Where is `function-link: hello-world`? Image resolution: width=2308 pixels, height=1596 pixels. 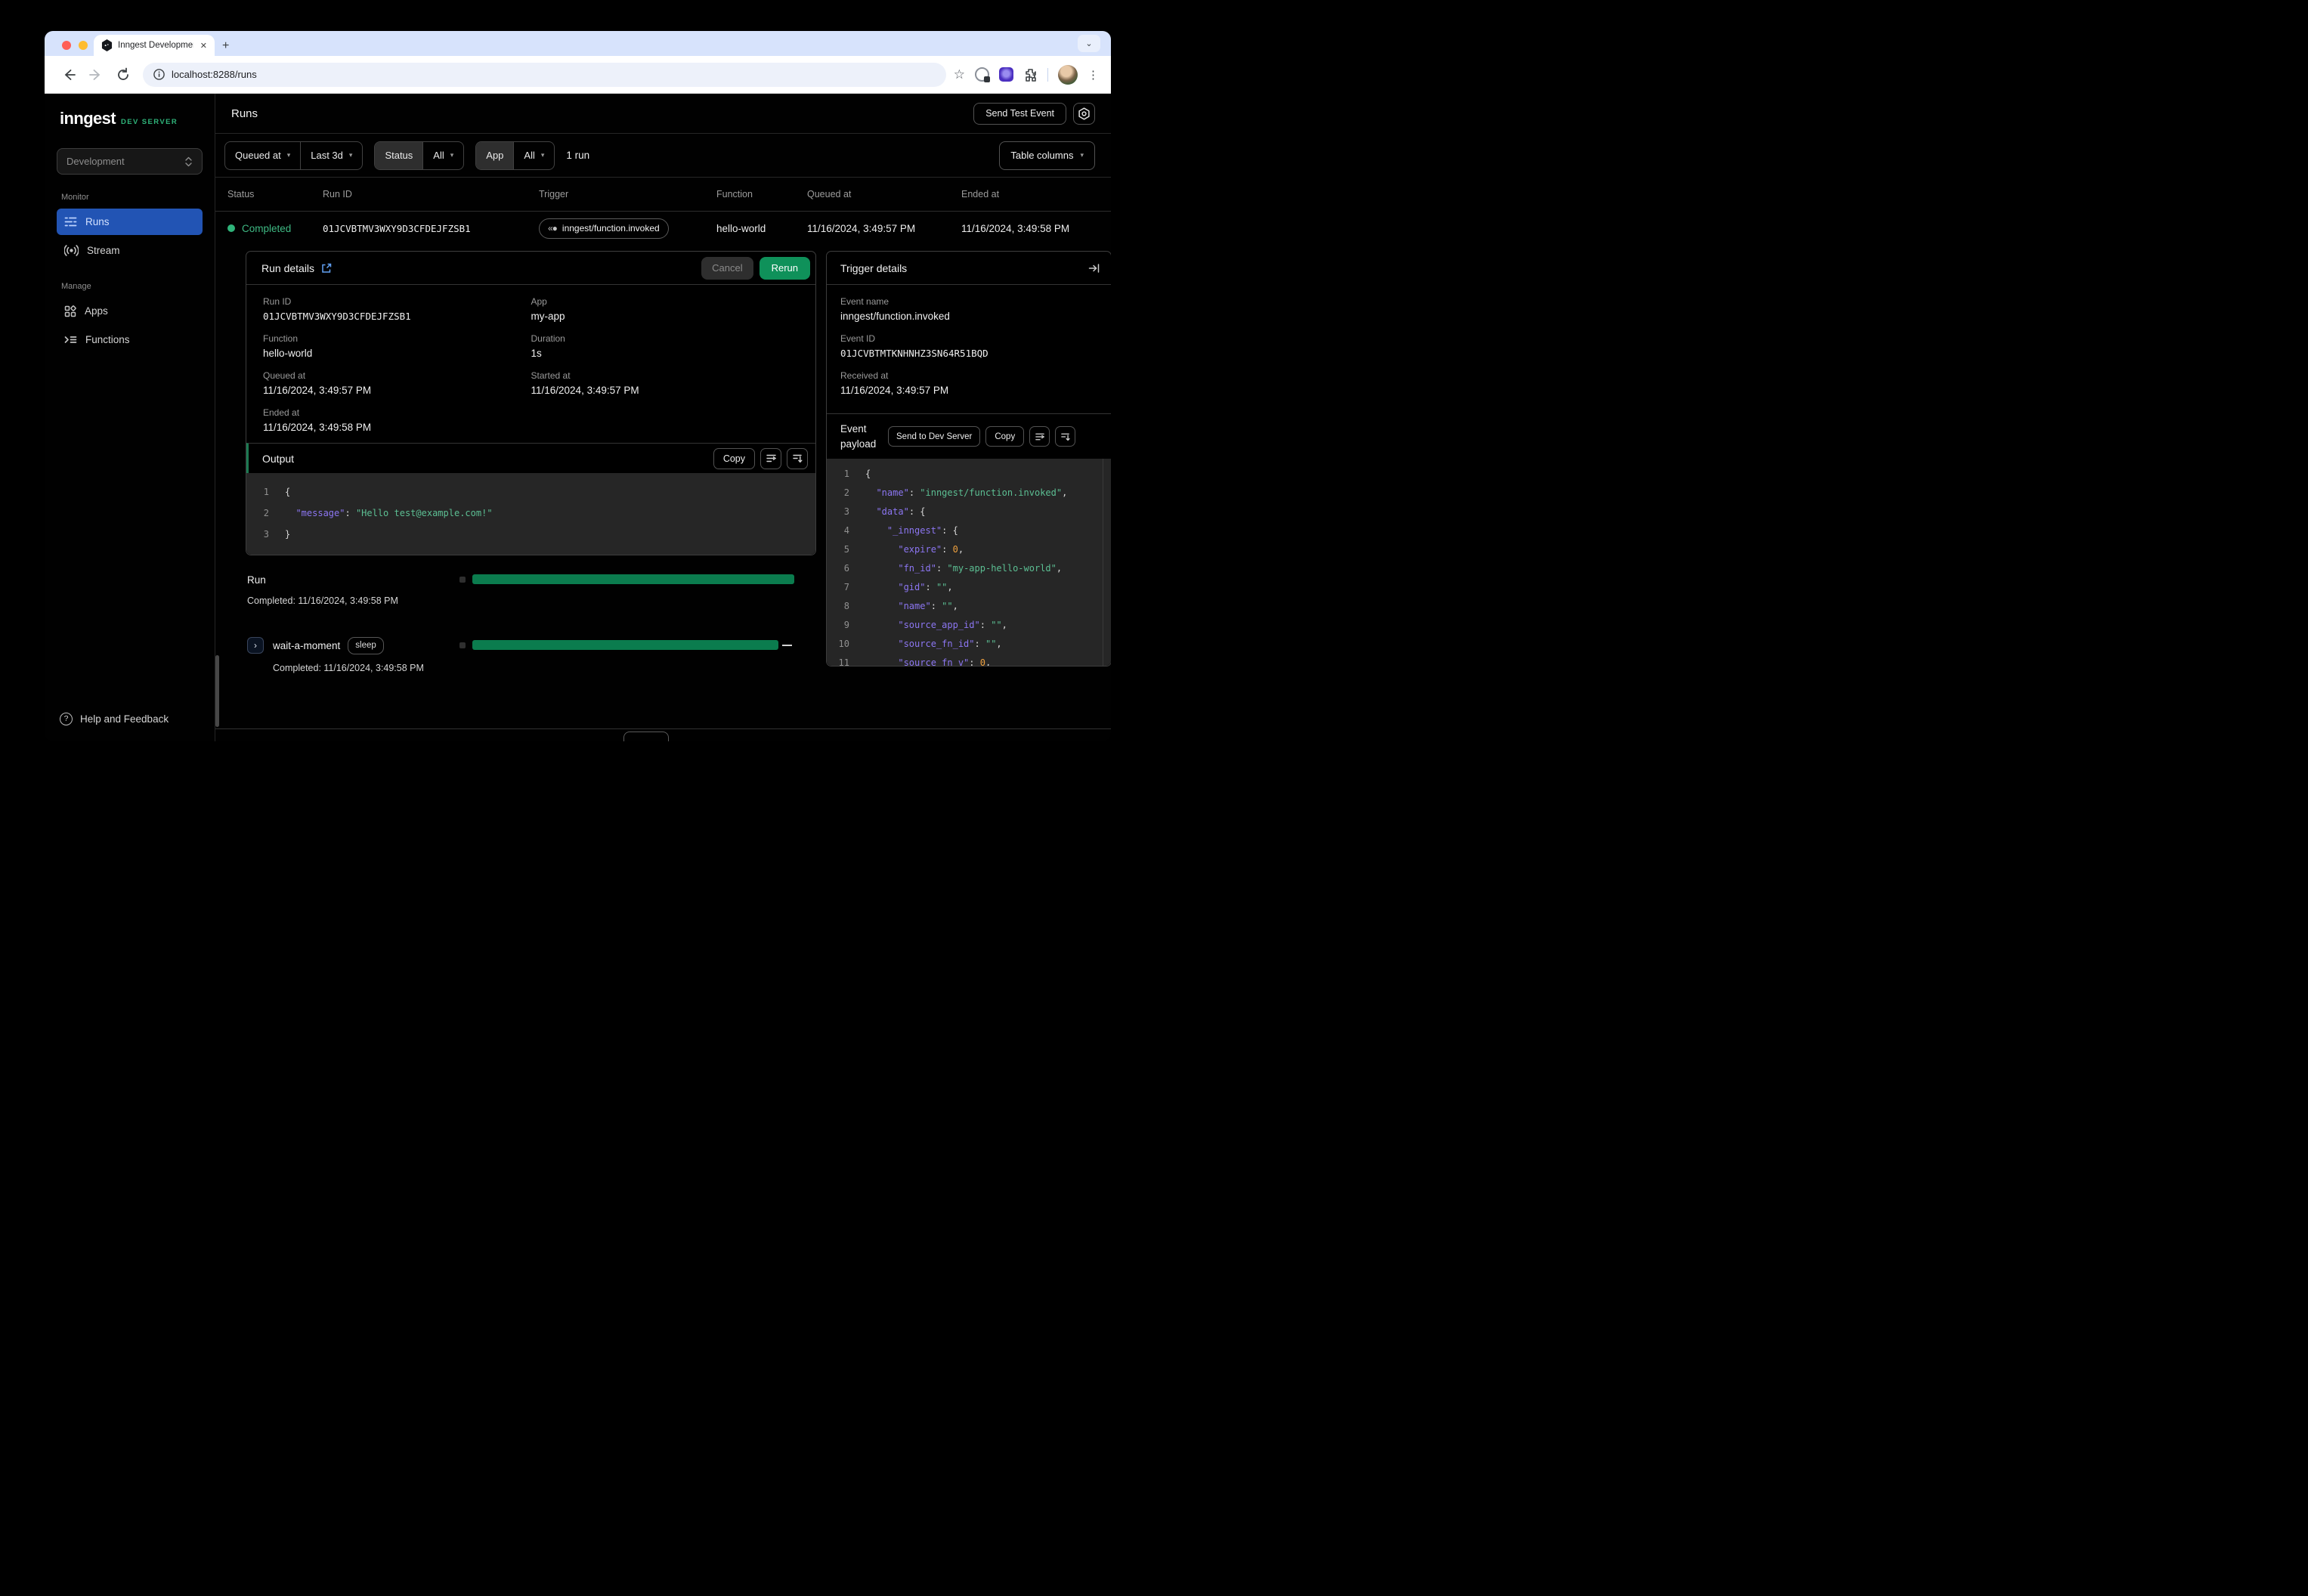 function-link: hello-world is located at coordinates (397, 353).